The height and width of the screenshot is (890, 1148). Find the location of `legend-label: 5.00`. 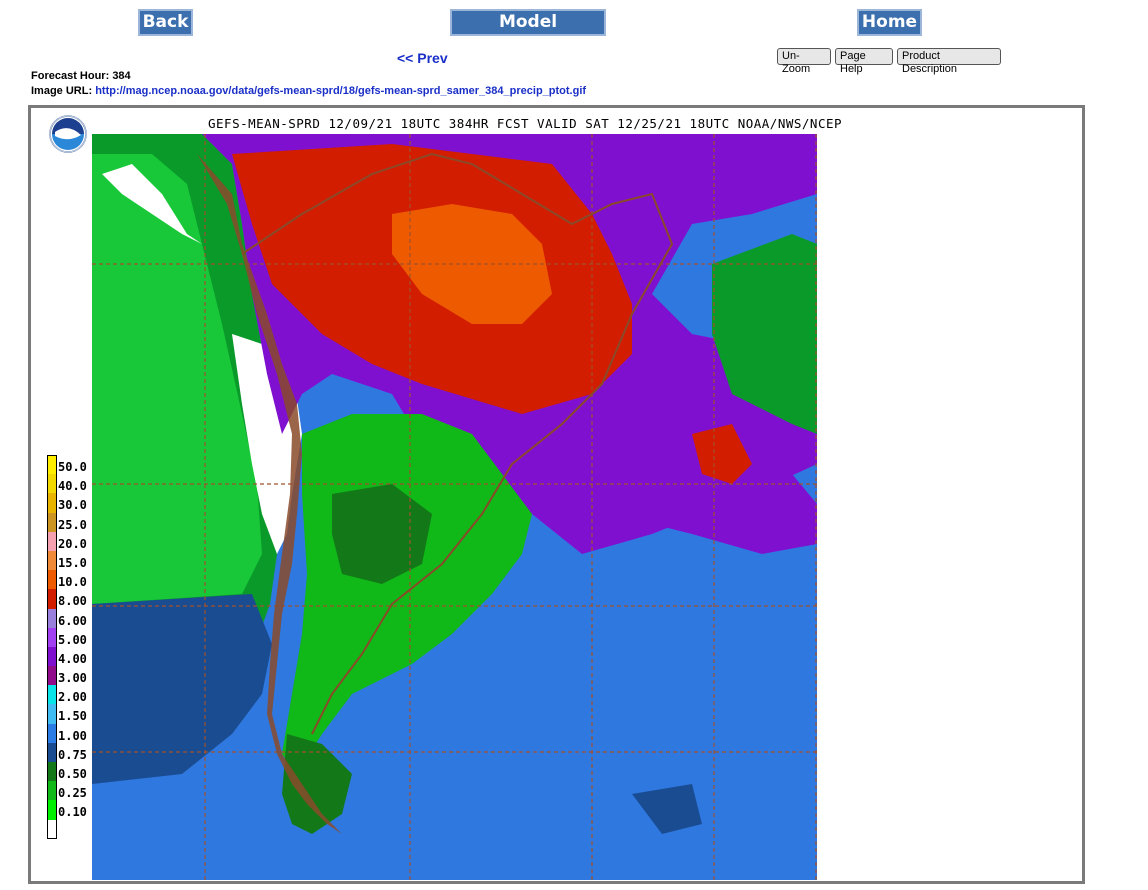

legend-label: 5.00 is located at coordinates (72, 639).